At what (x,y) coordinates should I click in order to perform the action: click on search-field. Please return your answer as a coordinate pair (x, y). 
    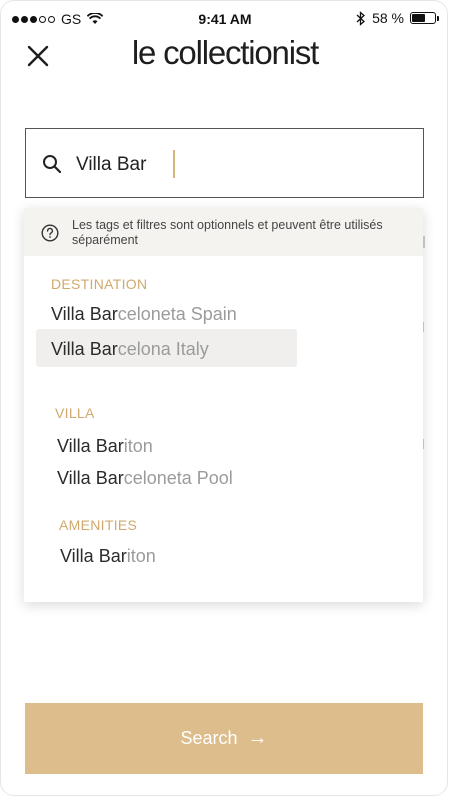
    Looking at the image, I should click on (224, 163).